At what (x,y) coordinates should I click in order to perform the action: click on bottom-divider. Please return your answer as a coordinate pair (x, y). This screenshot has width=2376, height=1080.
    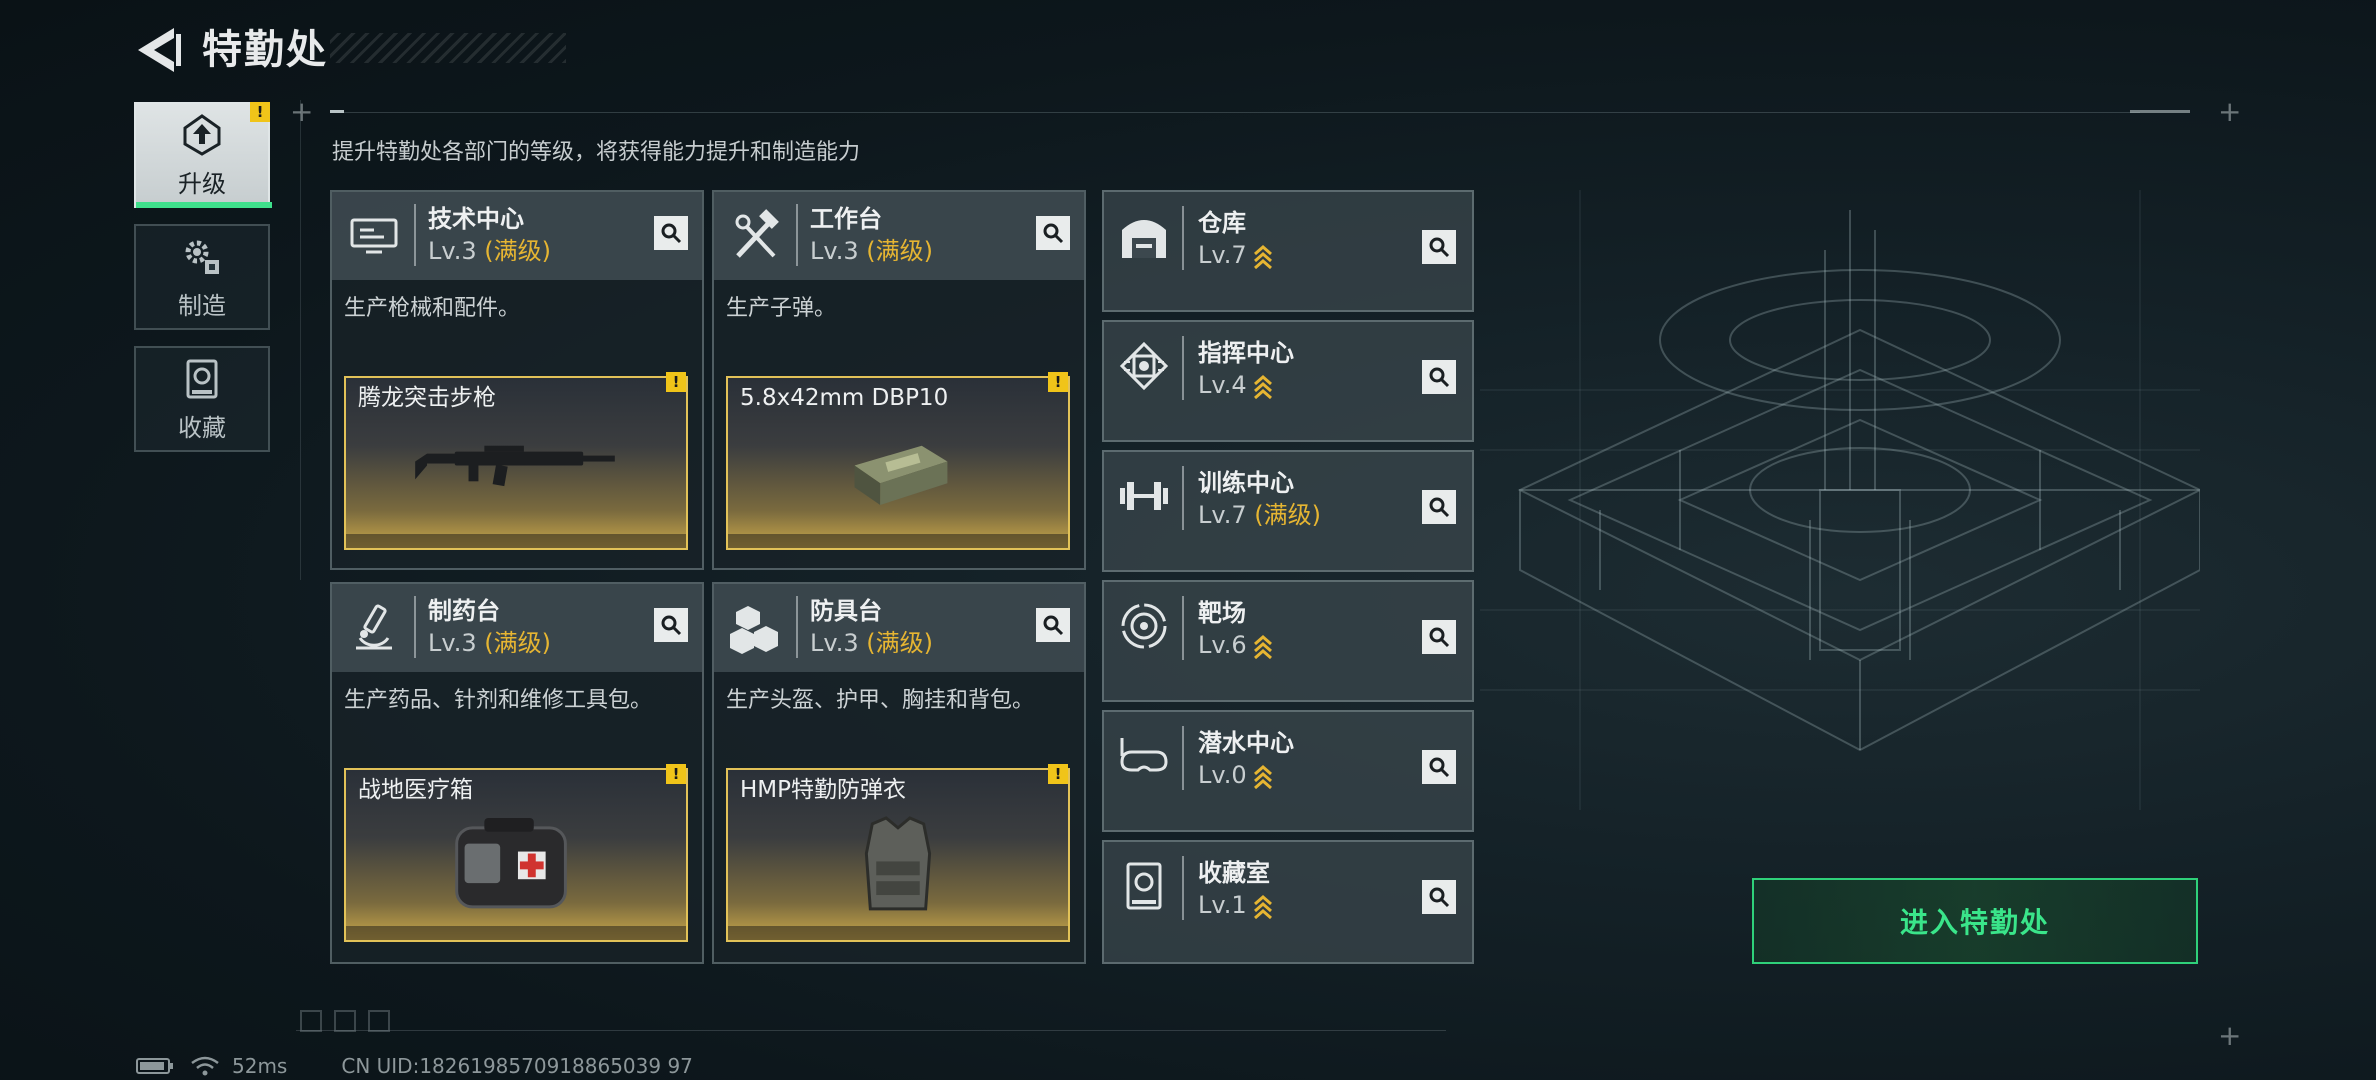
    Looking at the image, I should click on (871, 1030).